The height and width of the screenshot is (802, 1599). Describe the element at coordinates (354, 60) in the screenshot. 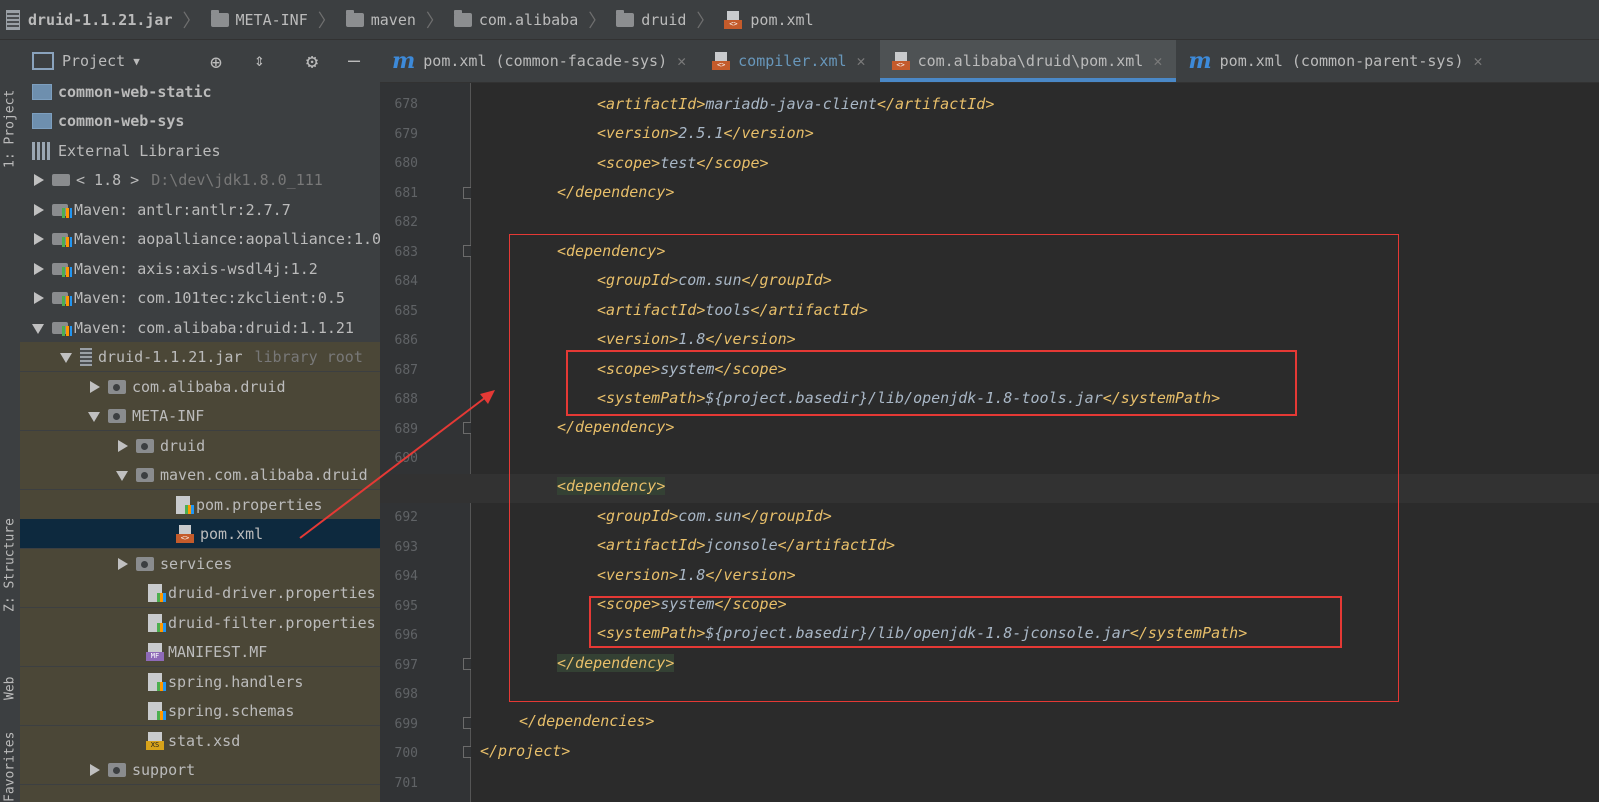

I see `hide-icon: —` at that location.